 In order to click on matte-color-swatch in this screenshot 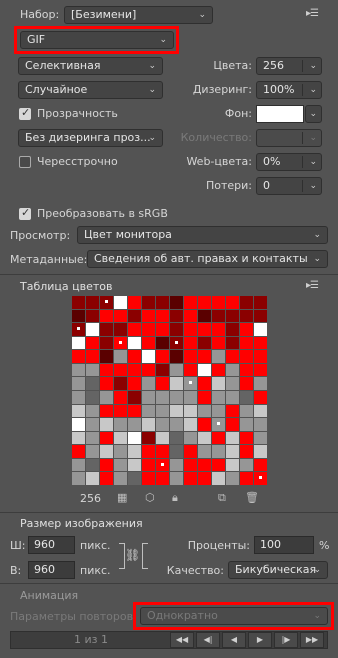, I will do `click(280, 114)`.